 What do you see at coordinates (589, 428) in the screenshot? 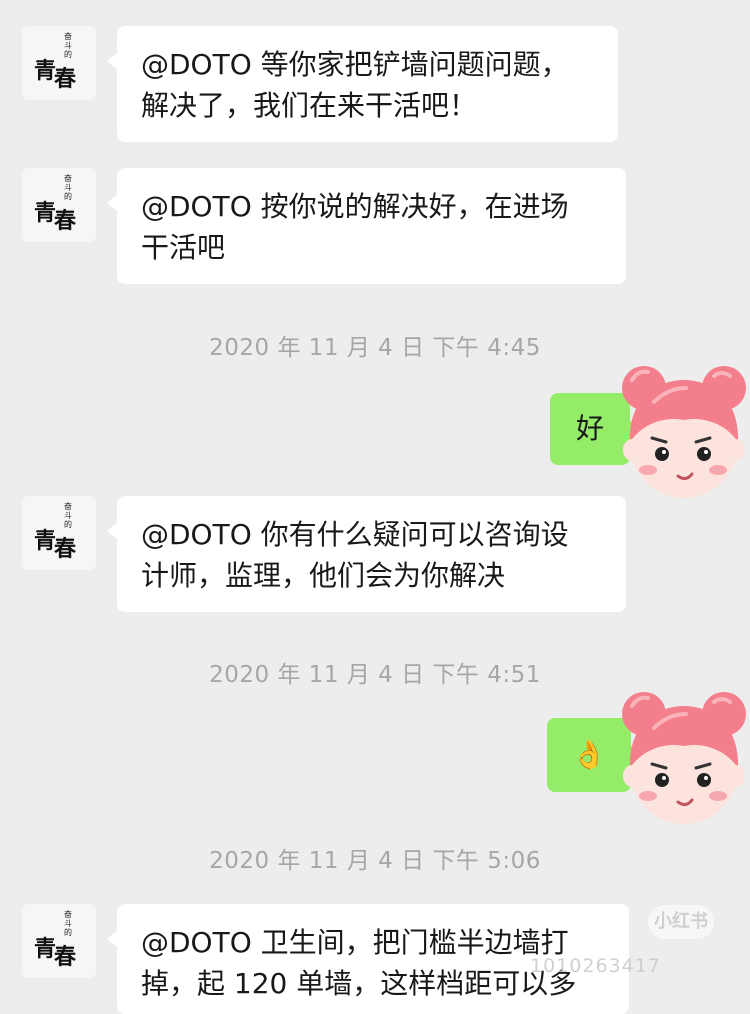
I see `message-text: 好` at bounding box center [589, 428].